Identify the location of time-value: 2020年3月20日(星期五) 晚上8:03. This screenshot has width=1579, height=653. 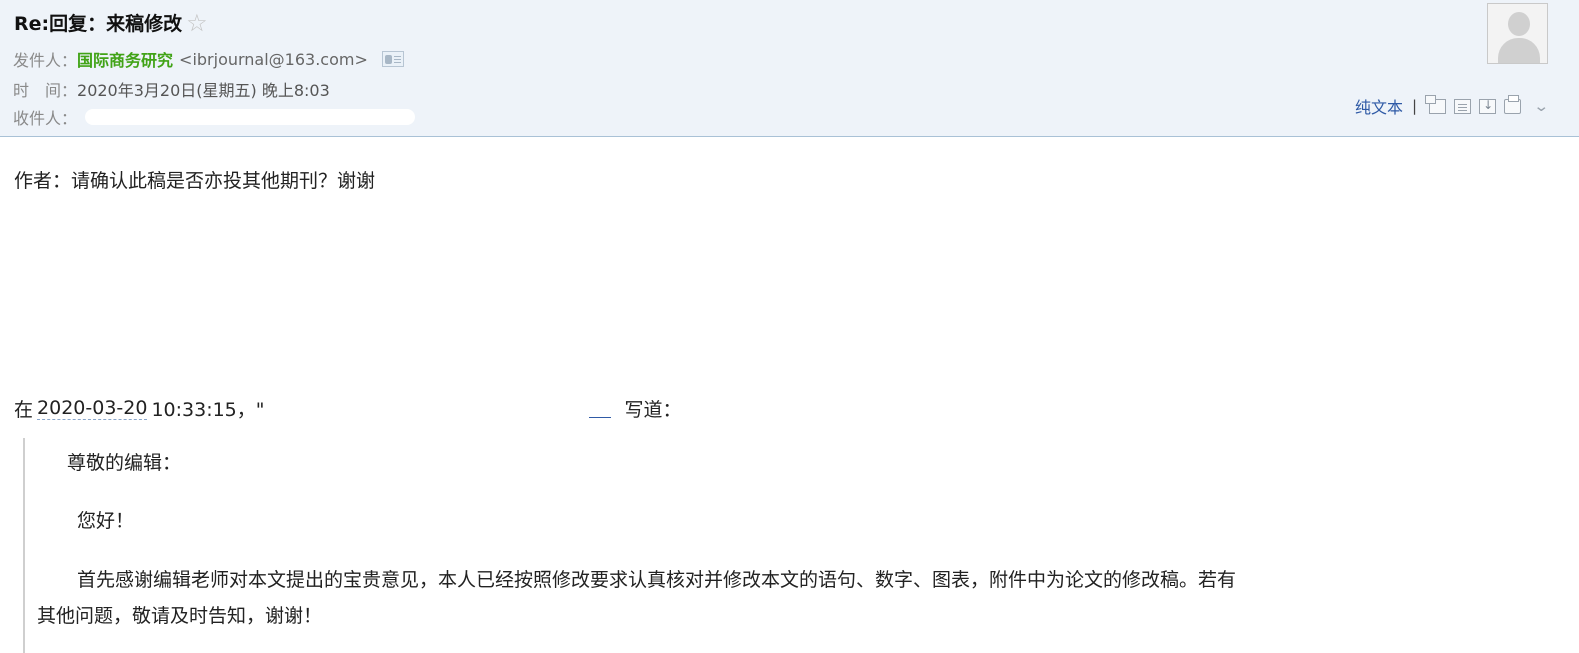
(203, 90).